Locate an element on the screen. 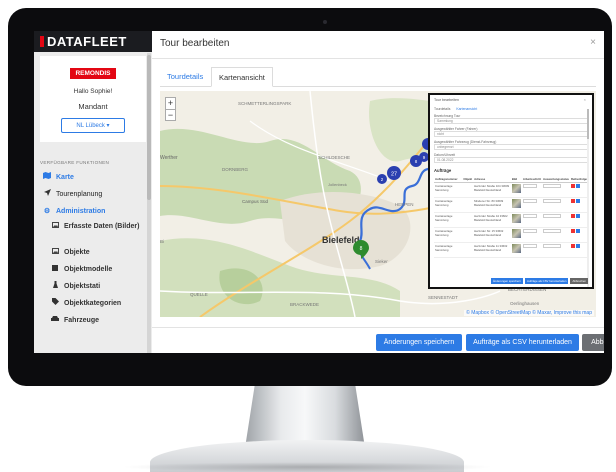 The width and height of the screenshot is (616, 472). zoom-out-button: − is located at coordinates (170, 114).